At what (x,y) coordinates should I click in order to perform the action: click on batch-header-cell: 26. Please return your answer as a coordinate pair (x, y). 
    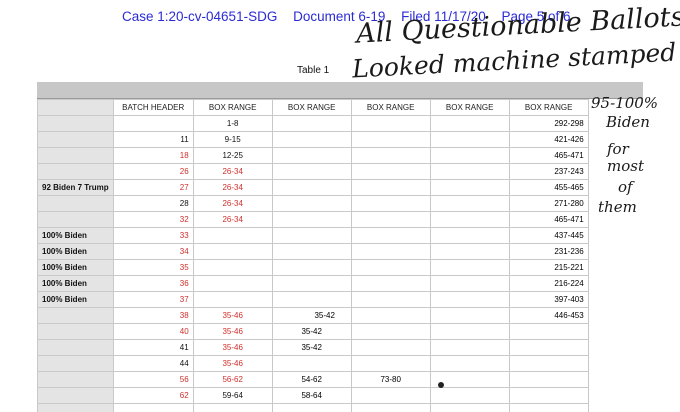
    Looking at the image, I should click on (153, 171).